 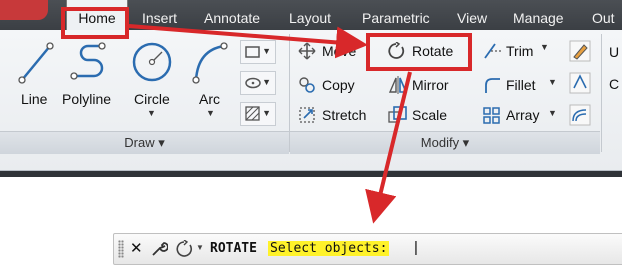 I want to click on trim-button: Trim, so click(x=522, y=51).